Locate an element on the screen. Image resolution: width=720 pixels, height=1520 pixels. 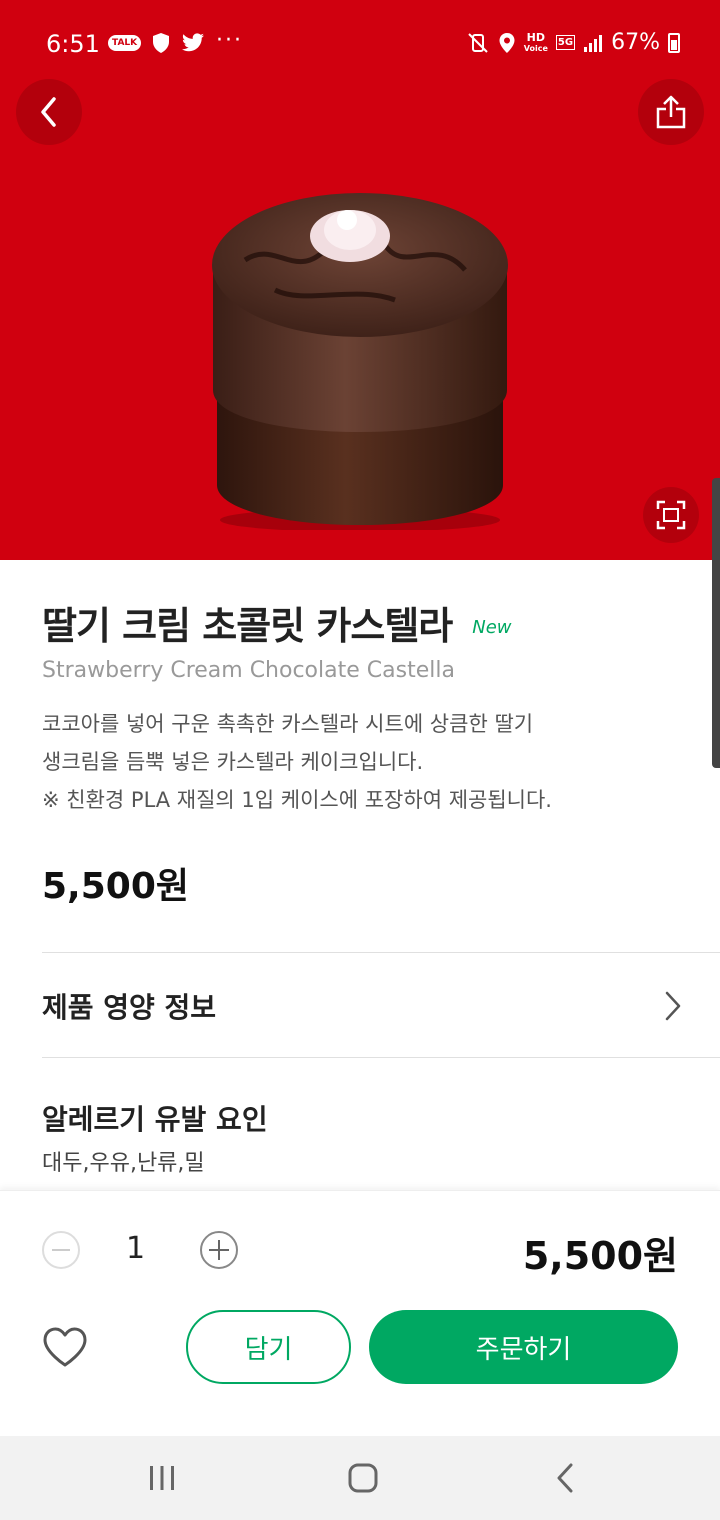
status-bar: 6:51 TALK ··· HD Voice 5G 67% is located at coordinates (360, 45).